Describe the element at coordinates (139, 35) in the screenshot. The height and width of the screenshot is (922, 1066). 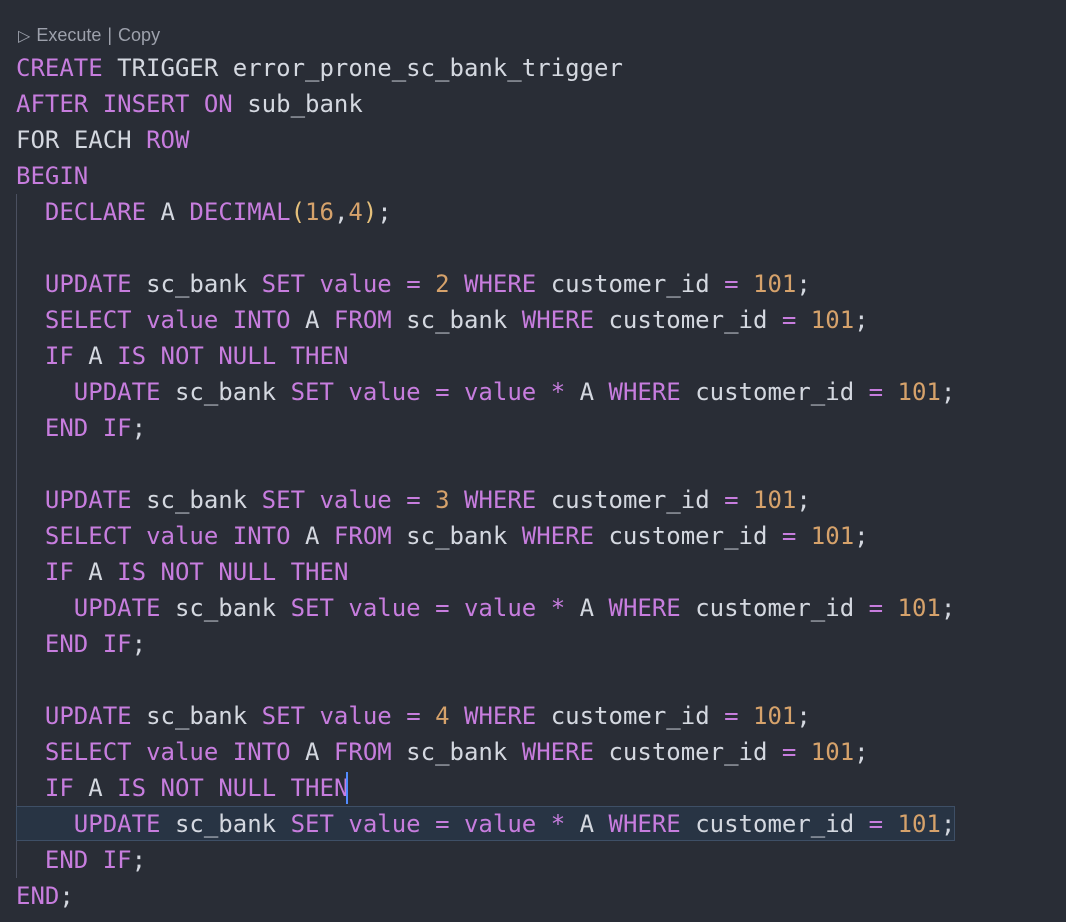
I see `copy-link: Copy` at that location.